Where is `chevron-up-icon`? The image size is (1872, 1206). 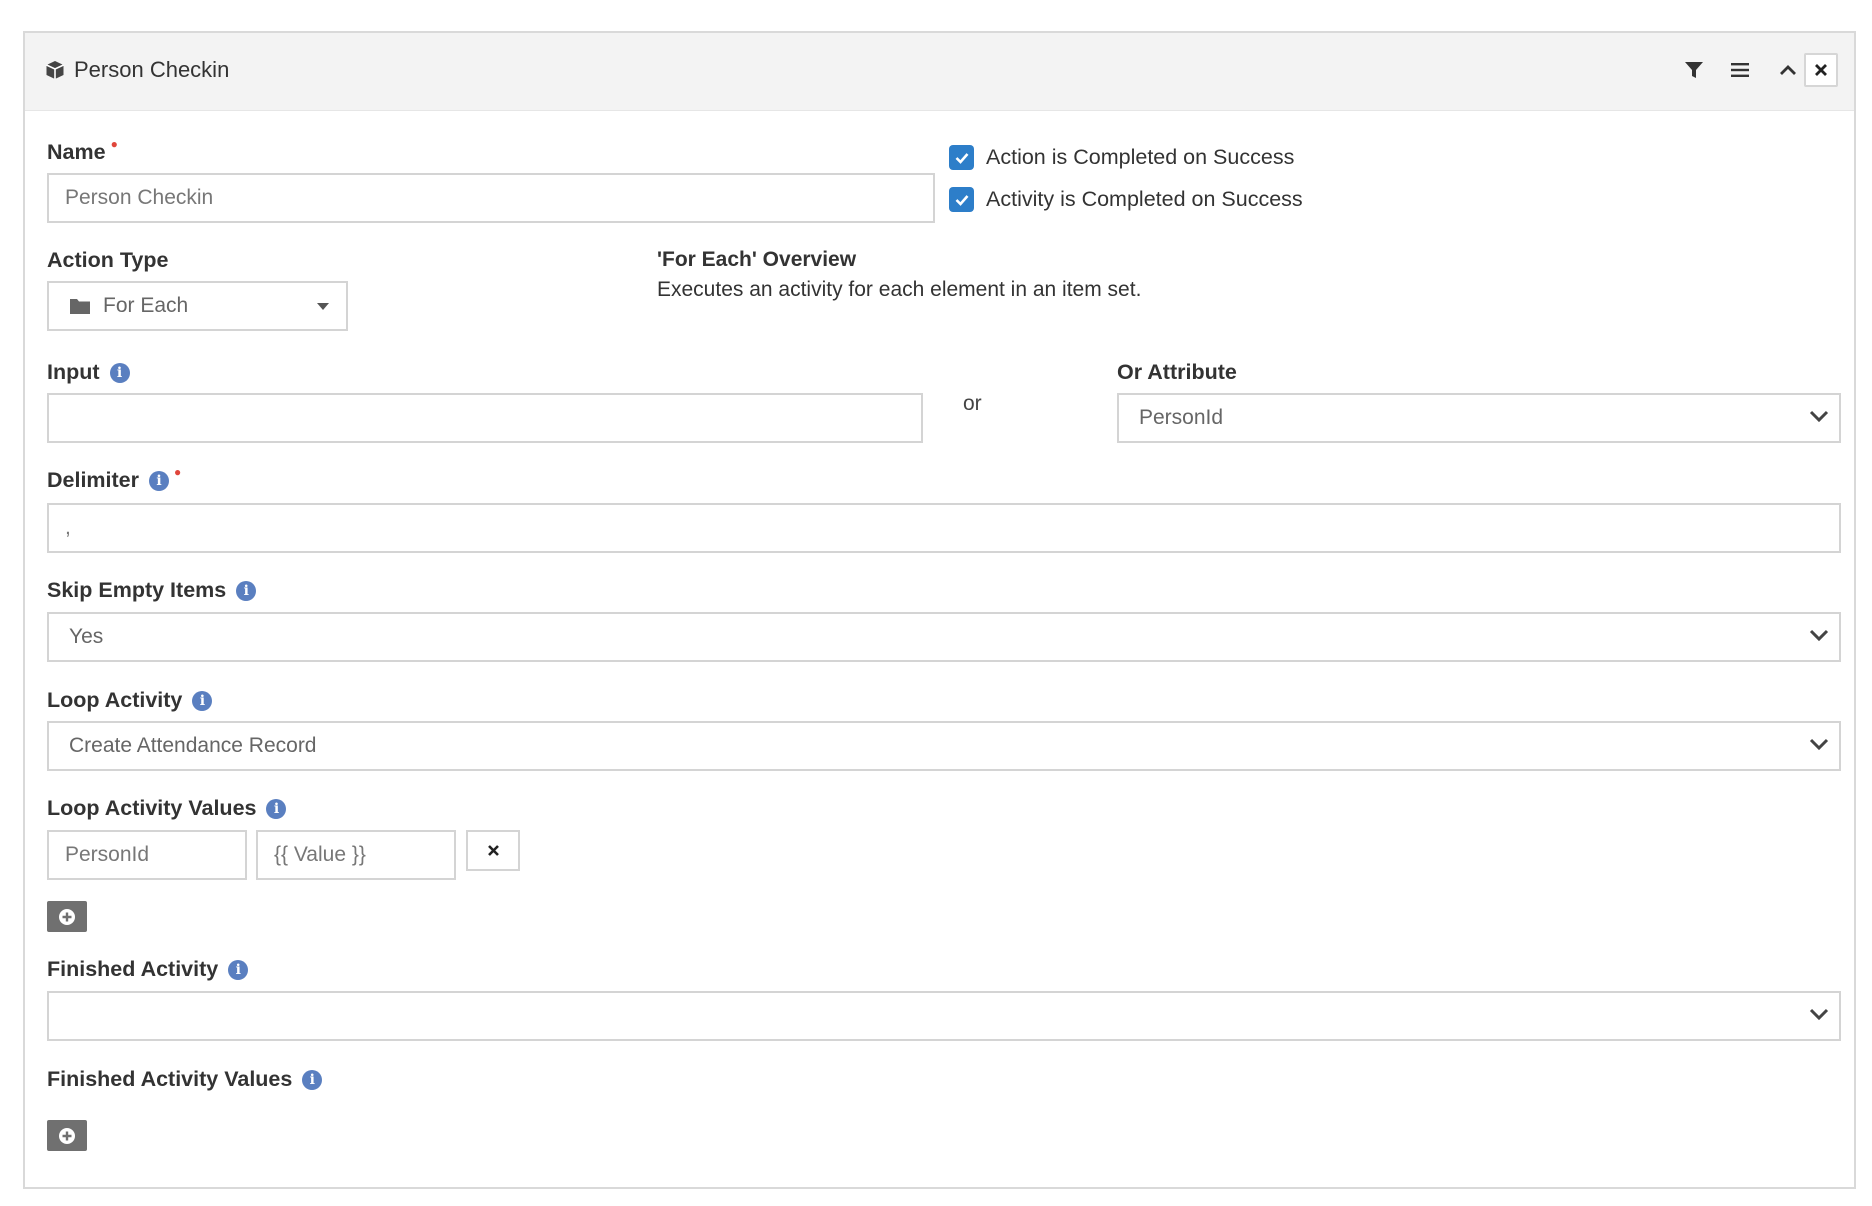
chevron-up-icon is located at coordinates (1788, 70).